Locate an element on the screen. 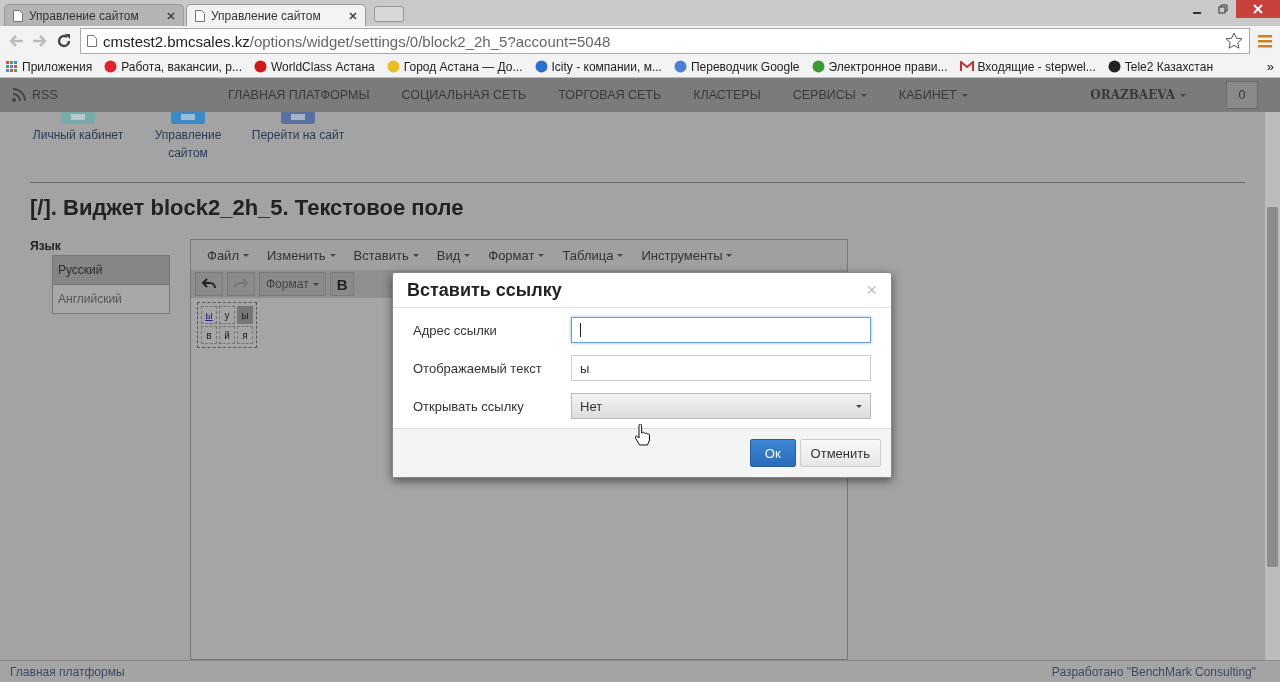 The width and height of the screenshot is (1280, 682). more-bookmarks-button: » is located at coordinates (1270, 66).